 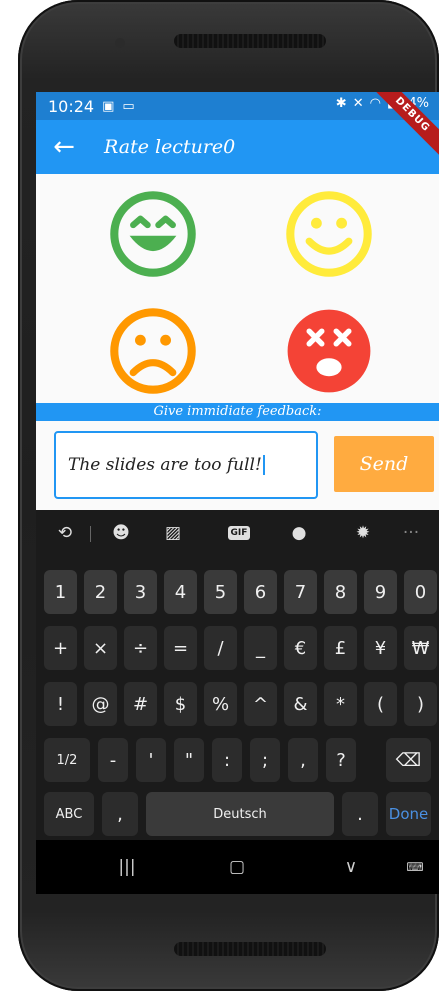 I want to click on grin-icon, so click(x=153, y=234).